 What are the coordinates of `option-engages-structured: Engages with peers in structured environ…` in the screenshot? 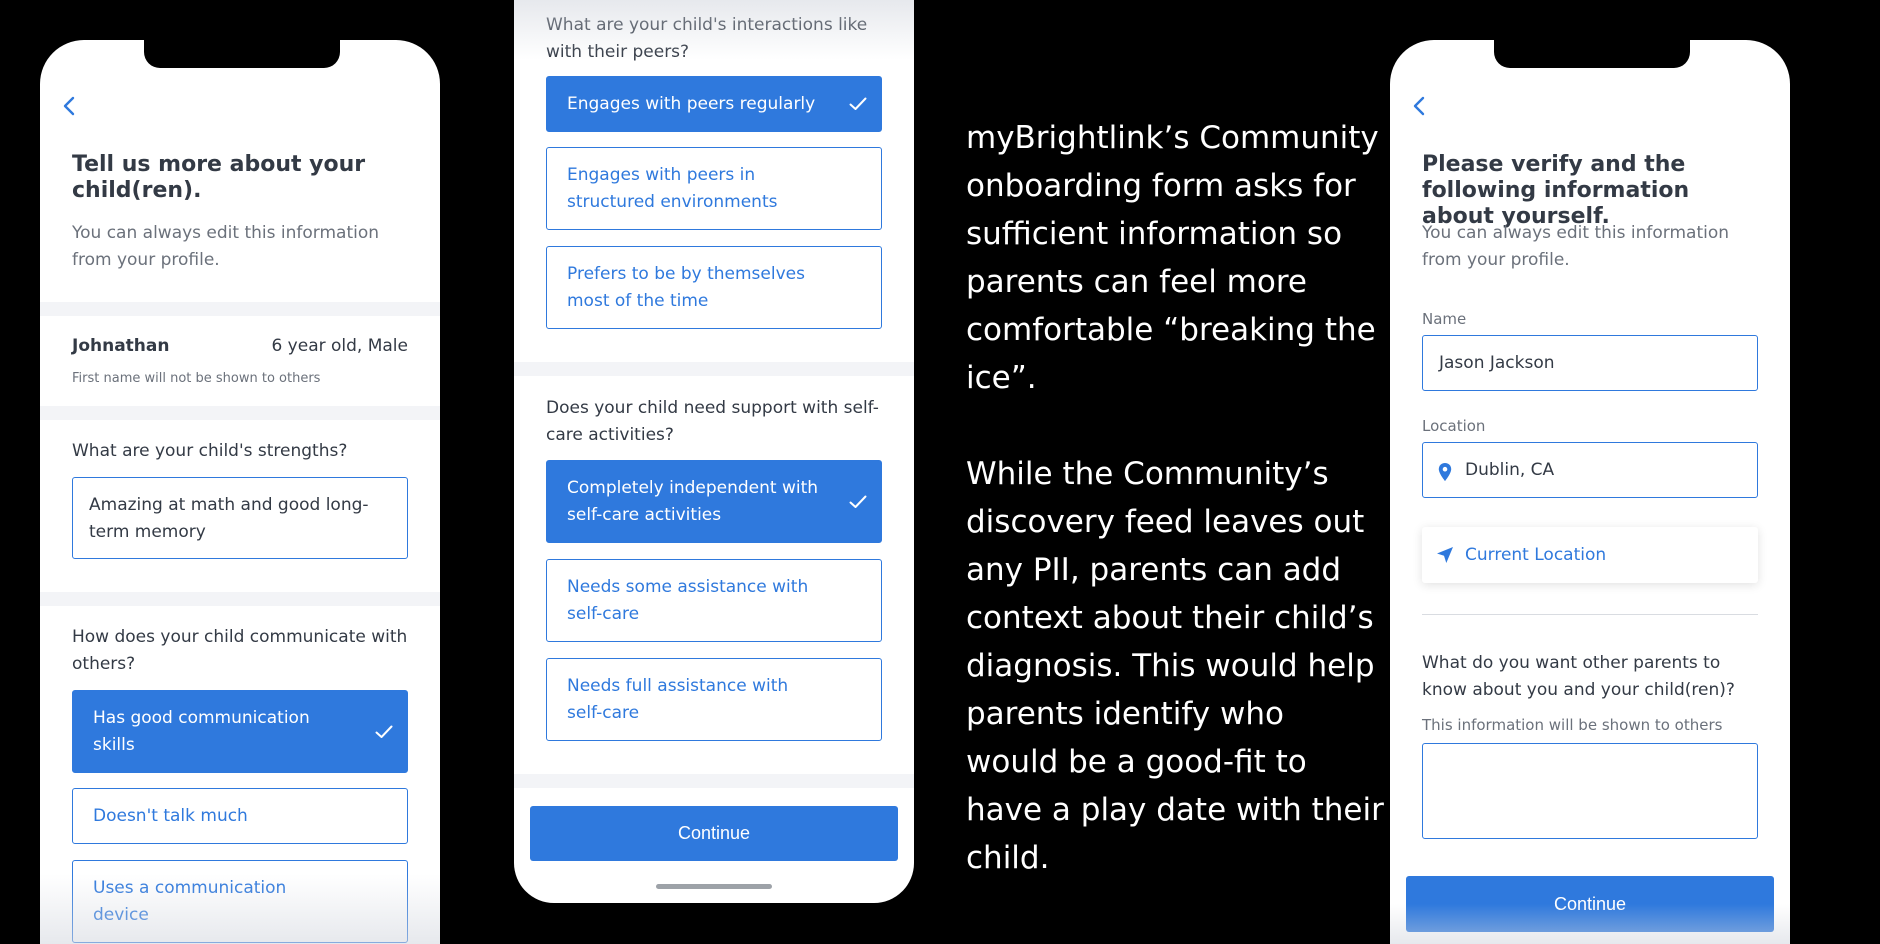 It's located at (714, 188).